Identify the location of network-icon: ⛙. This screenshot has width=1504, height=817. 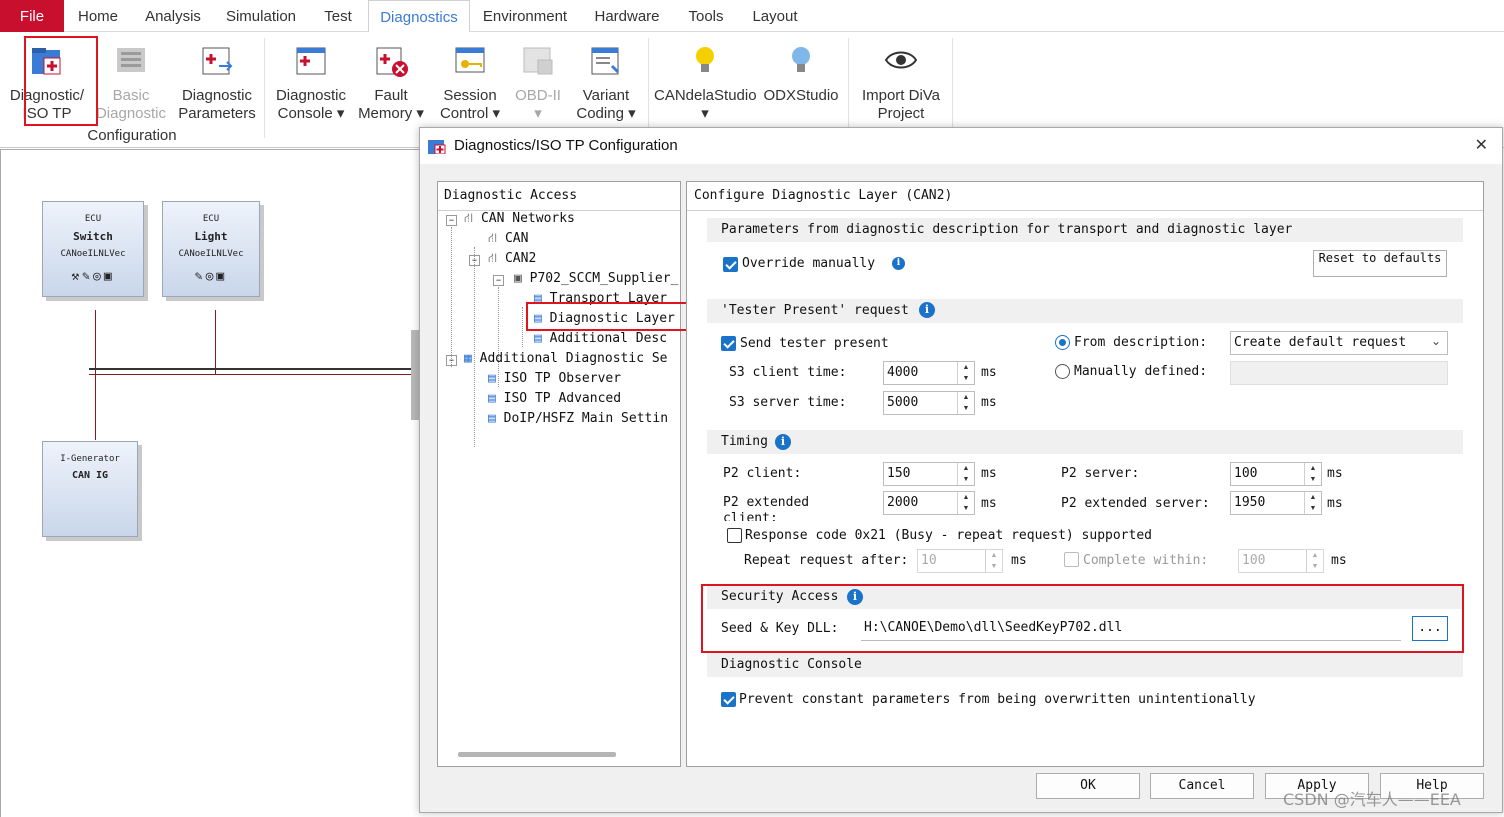
(472, 218).